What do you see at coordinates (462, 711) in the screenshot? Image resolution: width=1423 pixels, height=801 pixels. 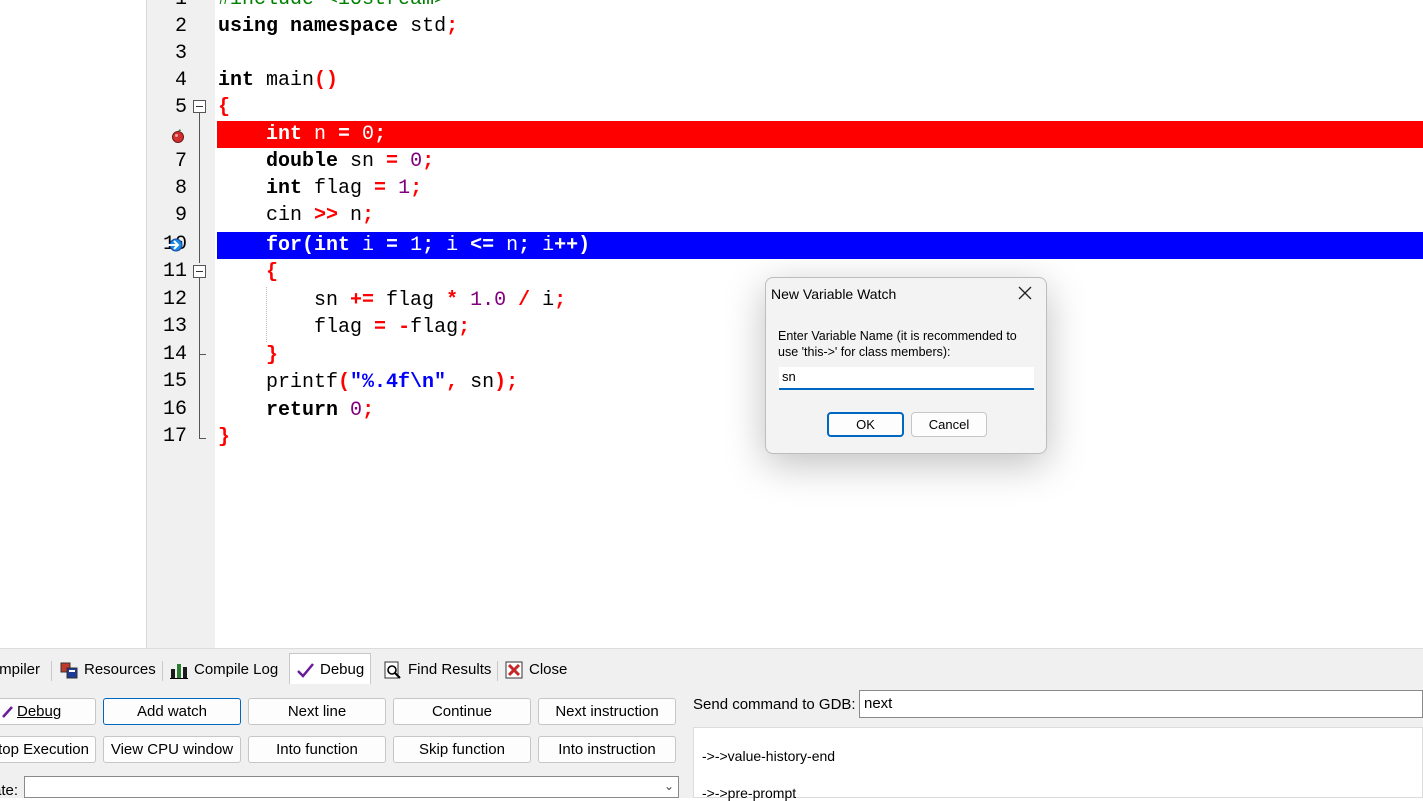 I see `continue-button: Continue` at bounding box center [462, 711].